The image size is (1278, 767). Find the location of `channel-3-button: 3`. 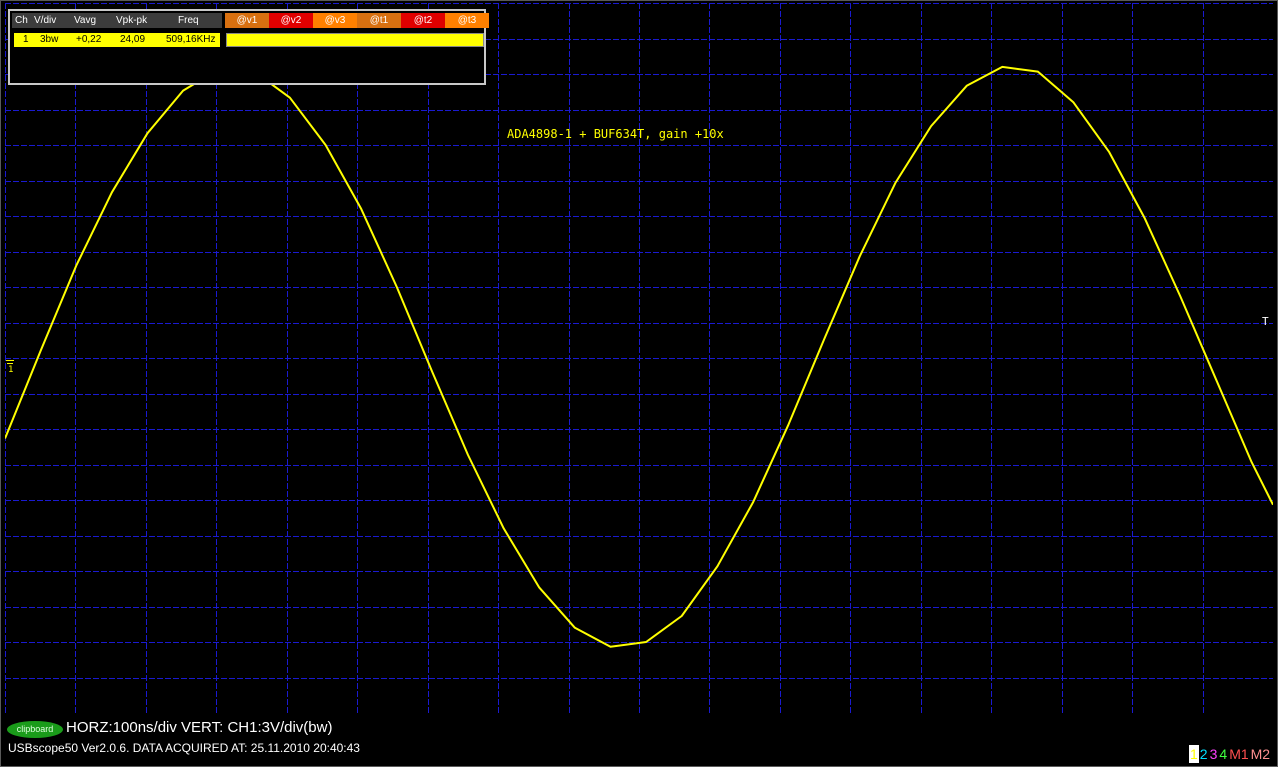

channel-3-button: 3 is located at coordinates (1213, 754).